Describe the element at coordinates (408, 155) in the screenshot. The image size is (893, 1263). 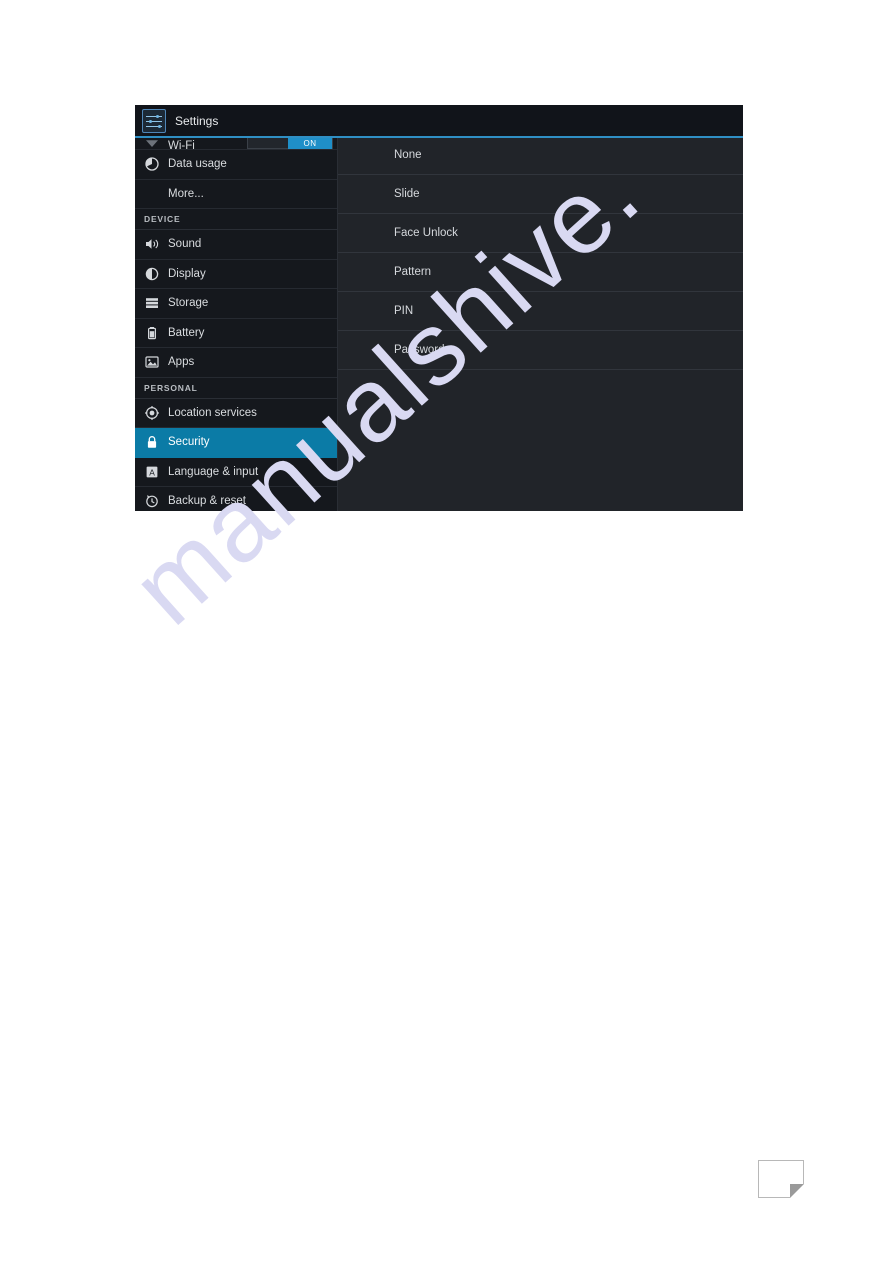
I see `screen-lock-option-label: None` at that location.